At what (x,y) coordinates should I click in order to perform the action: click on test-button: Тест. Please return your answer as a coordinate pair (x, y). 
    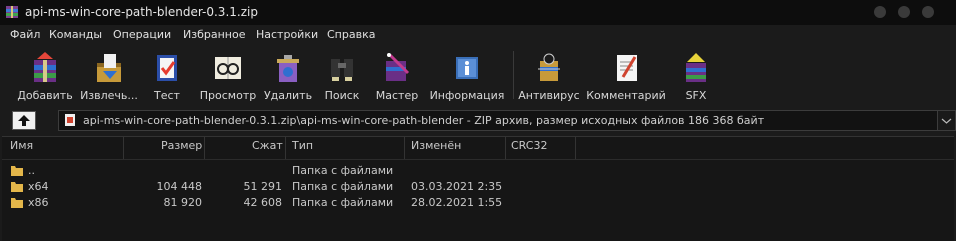
    Looking at the image, I should click on (167, 77).